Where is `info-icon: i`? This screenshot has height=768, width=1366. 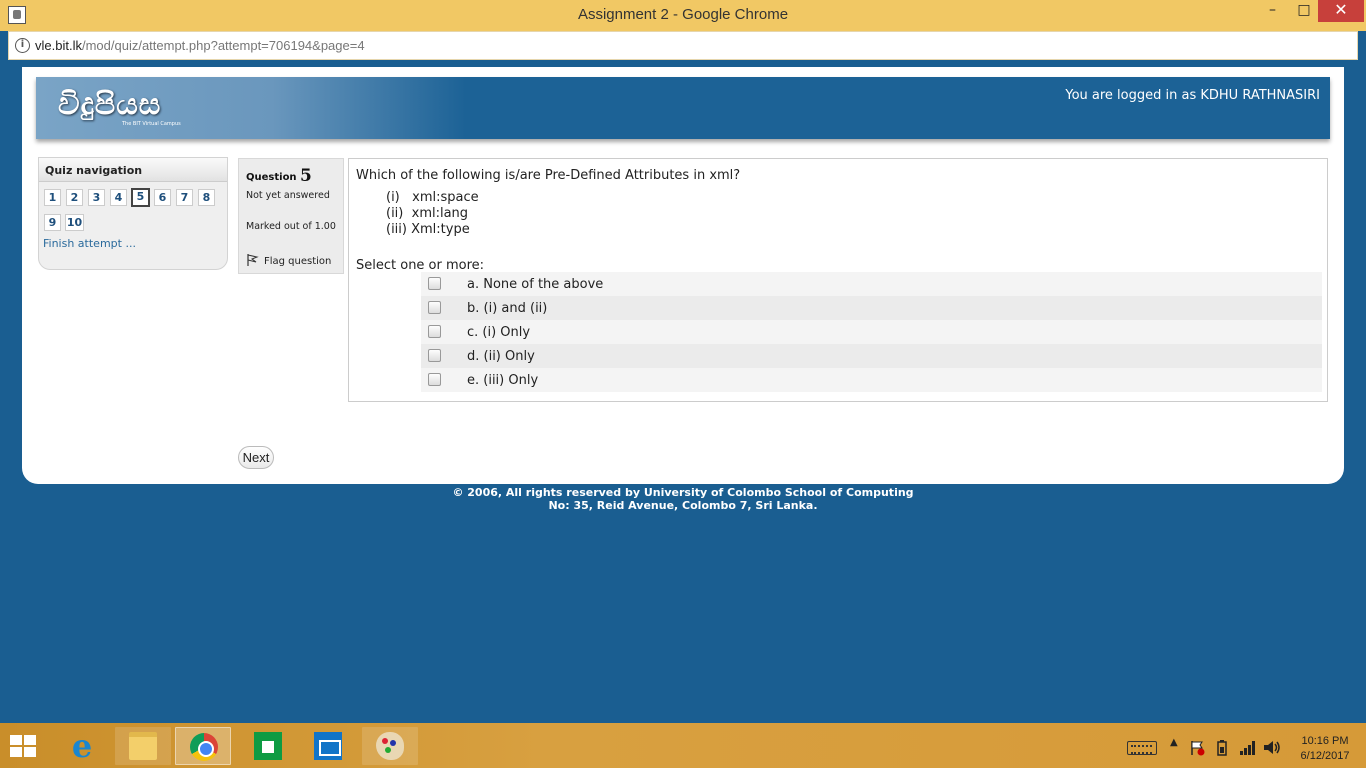 info-icon: i is located at coordinates (22, 45).